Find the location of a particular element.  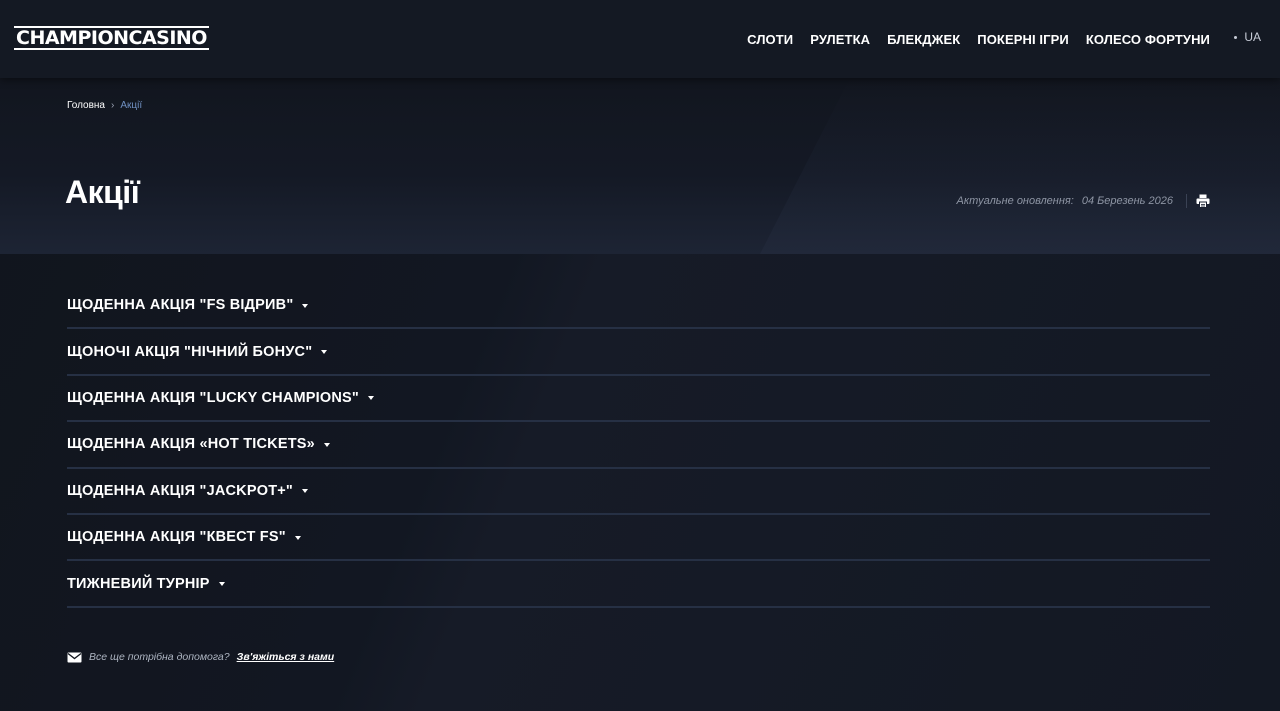

nav-item-slots: СЛОТИ is located at coordinates (770, 39).